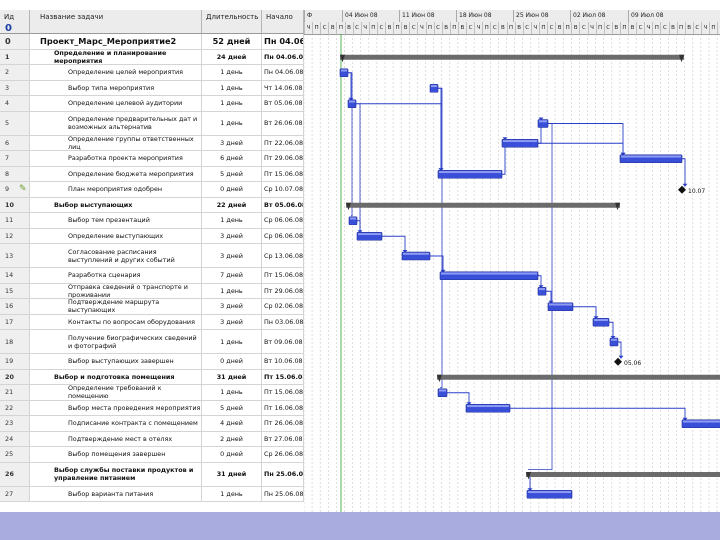  Describe the element at coordinates (15, 376) in the screenshot. I see `task-id-cell: 20` at that location.